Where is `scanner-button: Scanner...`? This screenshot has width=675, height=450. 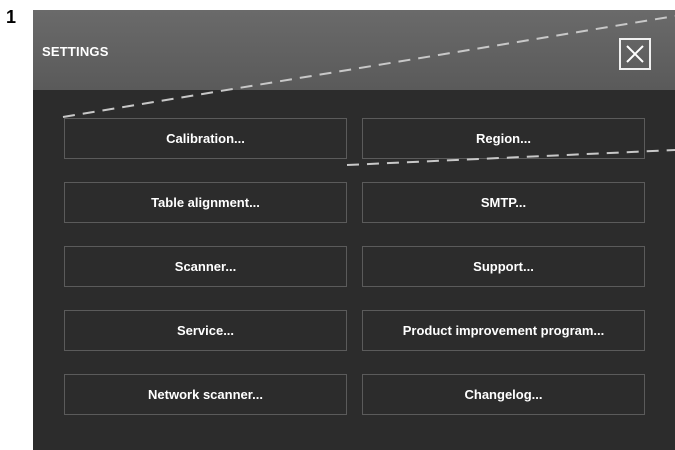 scanner-button: Scanner... is located at coordinates (205, 266).